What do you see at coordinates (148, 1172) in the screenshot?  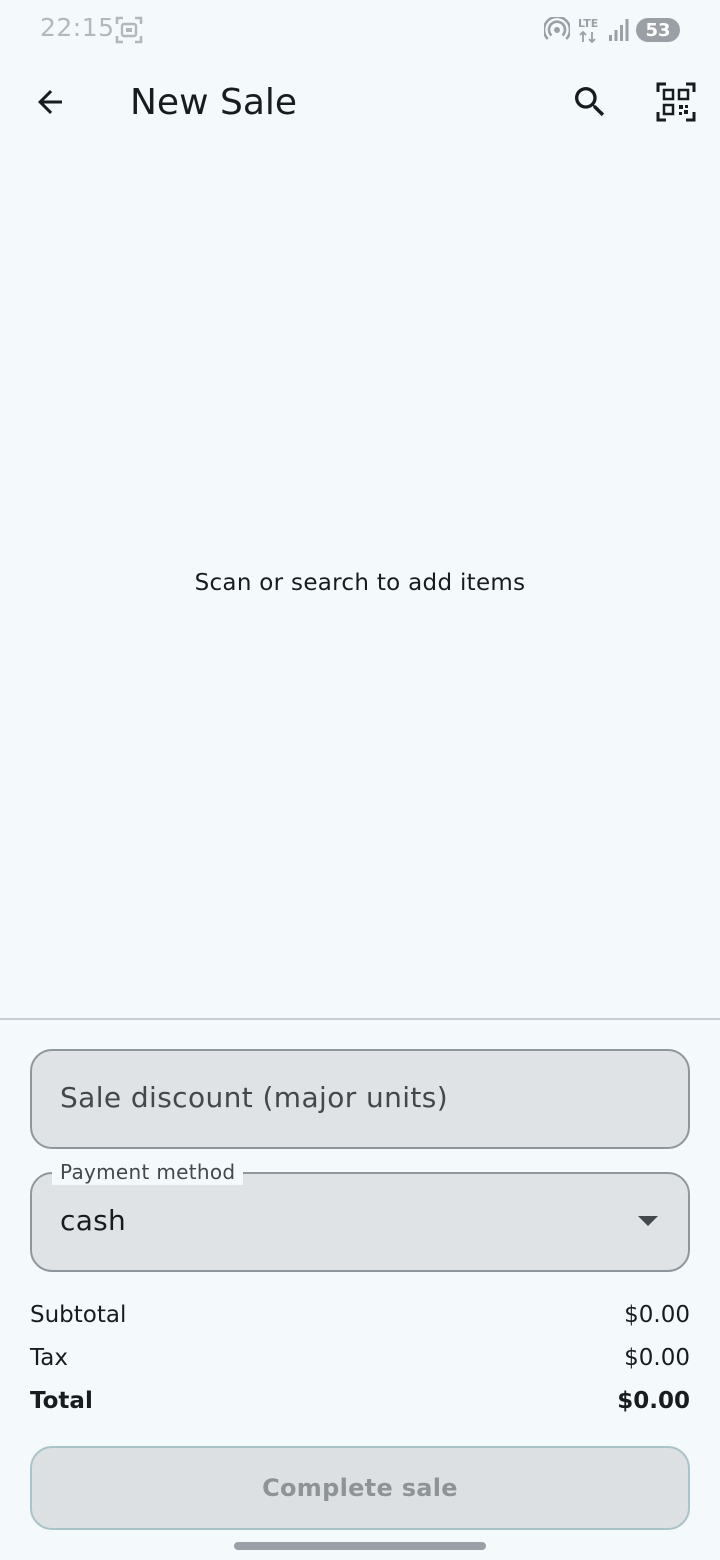 I see `payment-method-label: Payment method` at bounding box center [148, 1172].